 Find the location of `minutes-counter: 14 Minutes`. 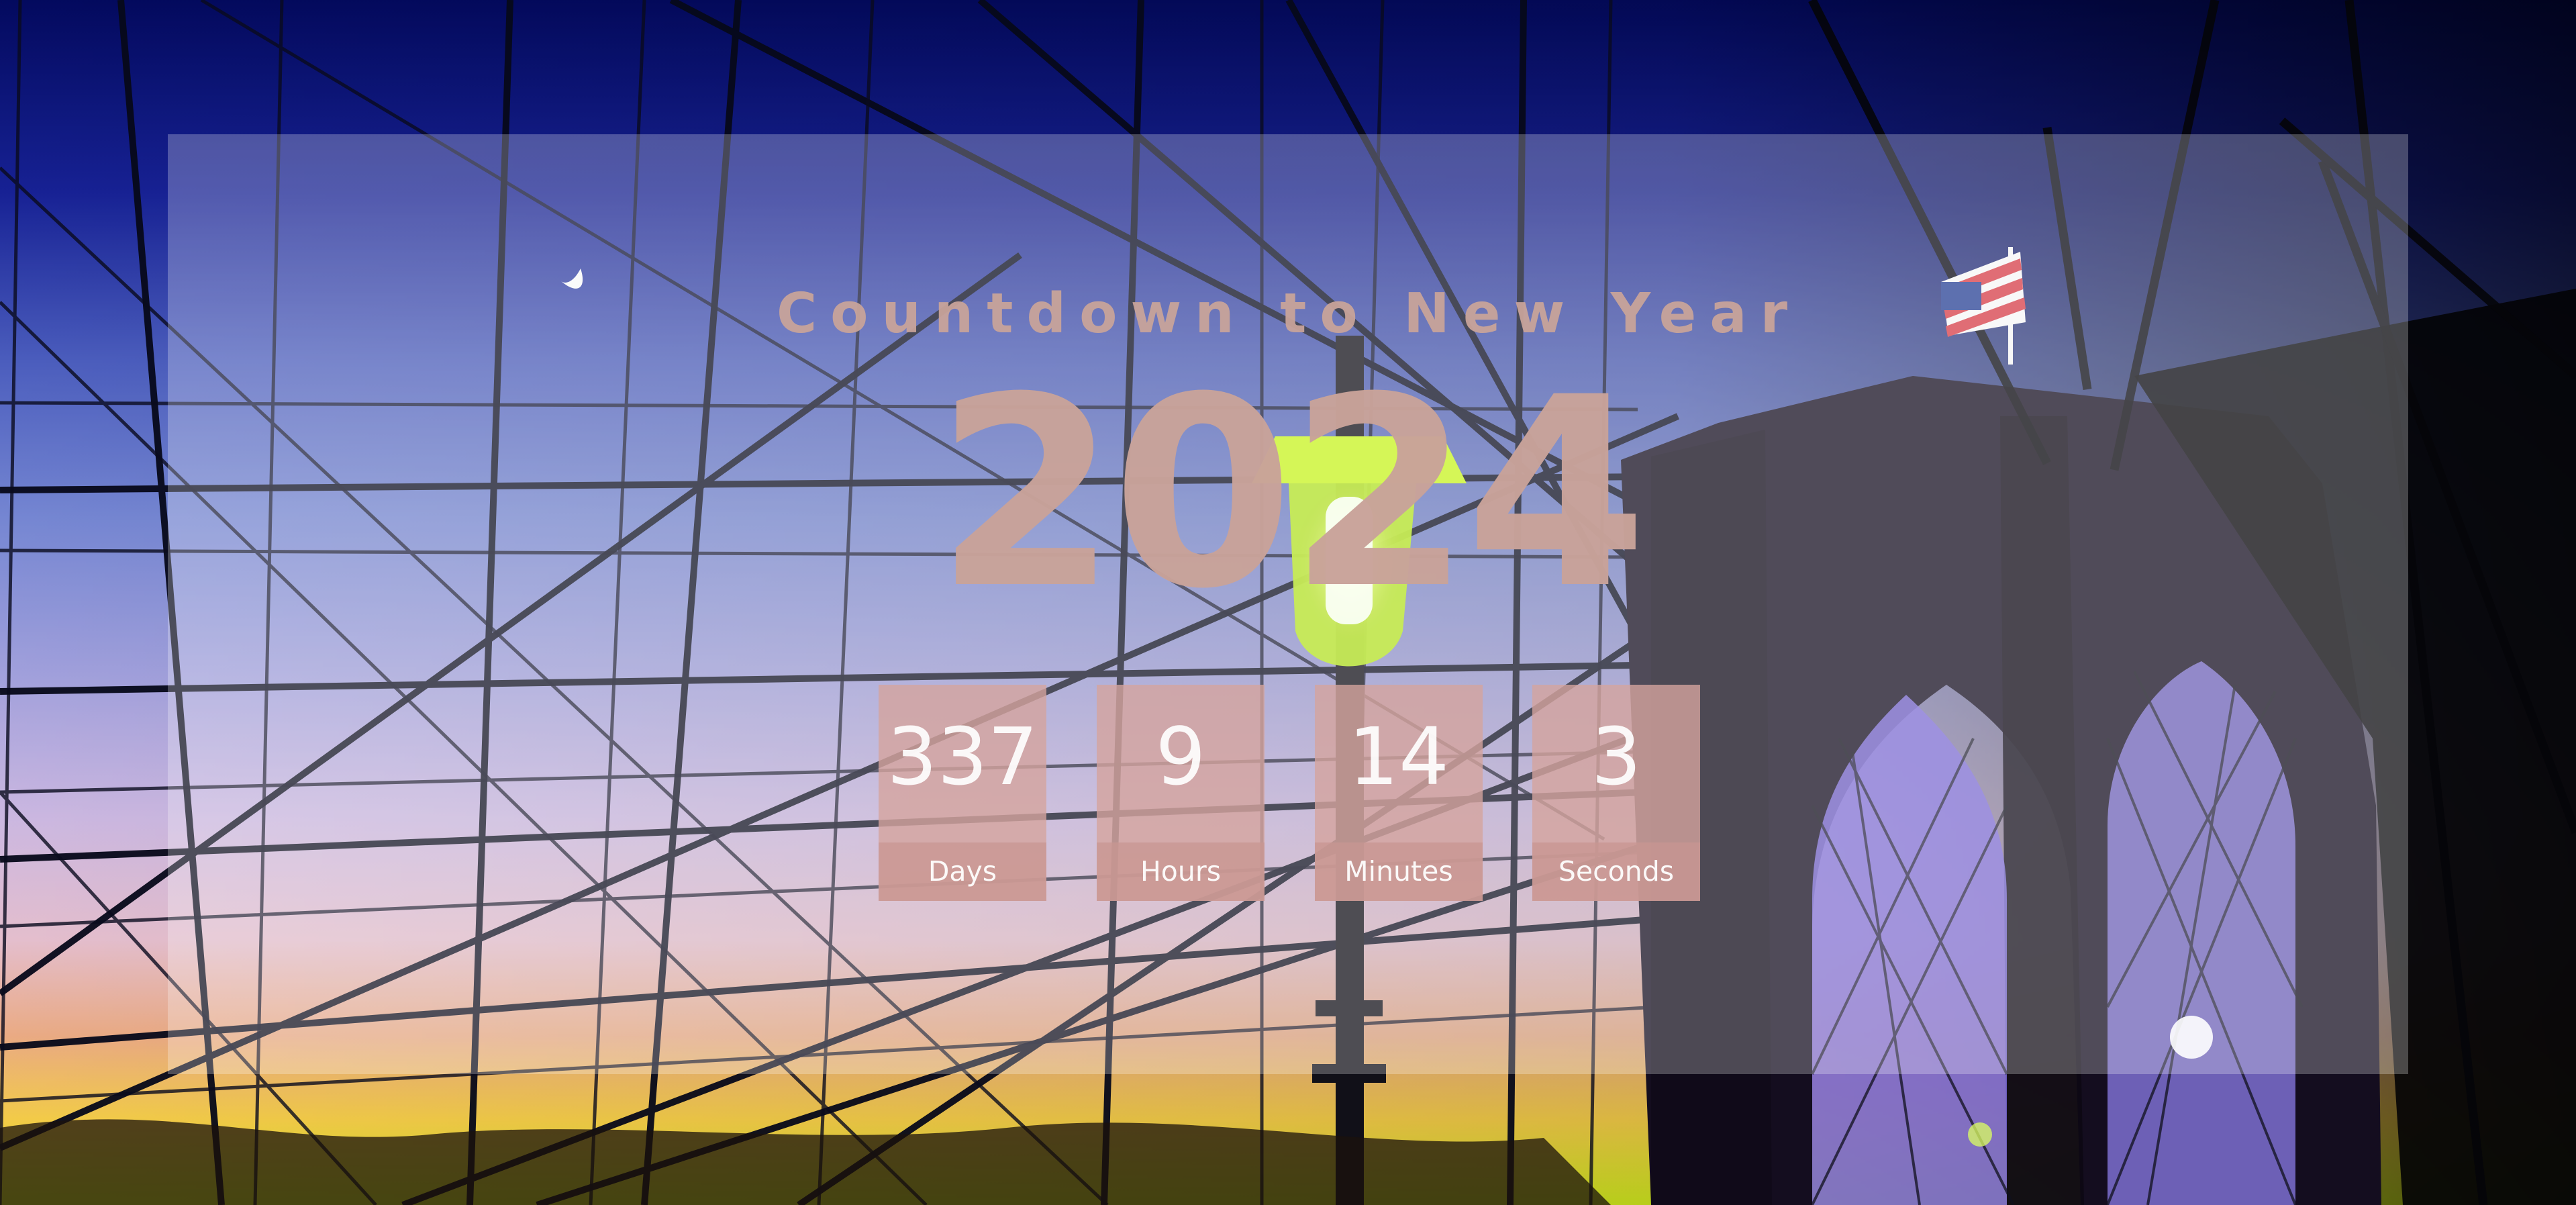

minutes-counter: 14 Minutes is located at coordinates (1399, 793).